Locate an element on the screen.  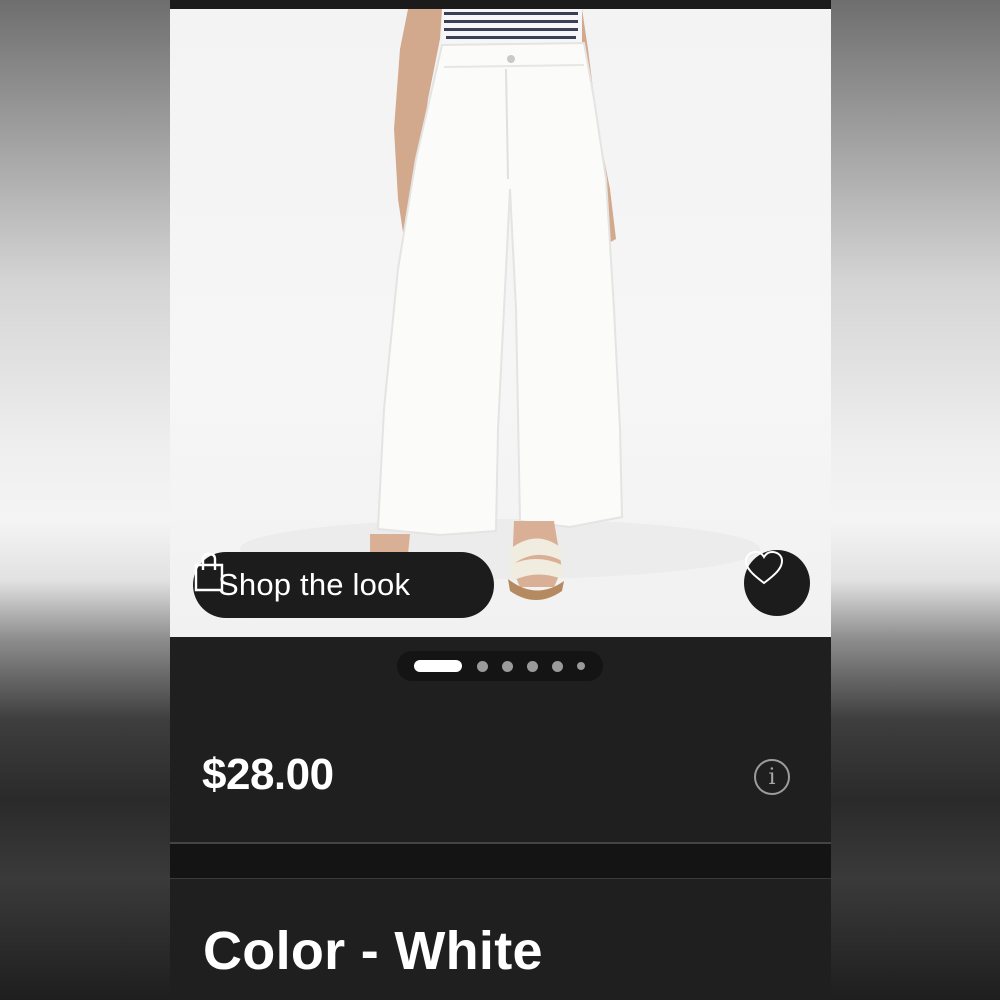
product-price: $28.00 is located at coordinates (268, 774).